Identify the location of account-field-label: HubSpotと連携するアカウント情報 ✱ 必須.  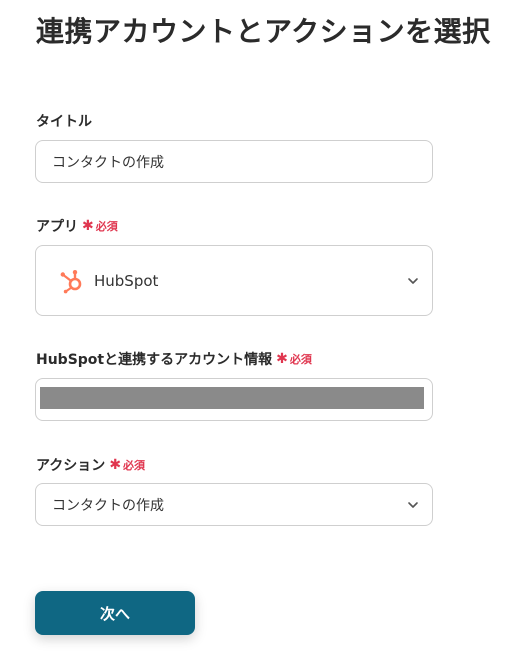
(174, 359).